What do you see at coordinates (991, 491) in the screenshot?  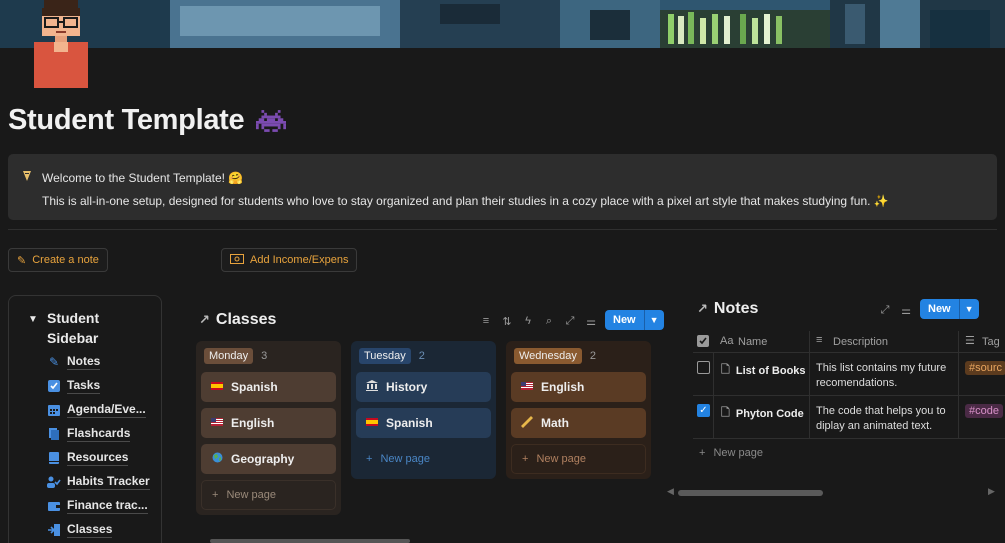 I see `scroll-right-icon: ▶` at bounding box center [991, 491].